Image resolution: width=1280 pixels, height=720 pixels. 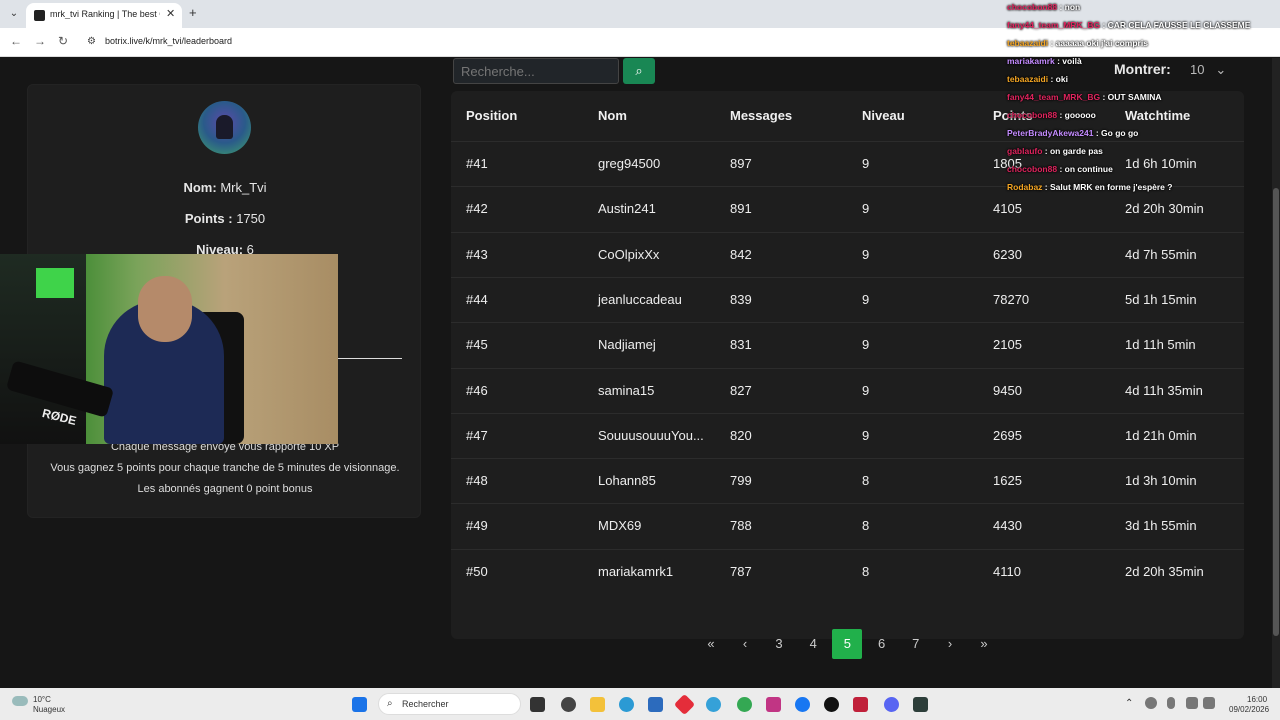 I want to click on url-field: botrix.live/k/mrk_tvi/leaderboard, so click(x=168, y=41).